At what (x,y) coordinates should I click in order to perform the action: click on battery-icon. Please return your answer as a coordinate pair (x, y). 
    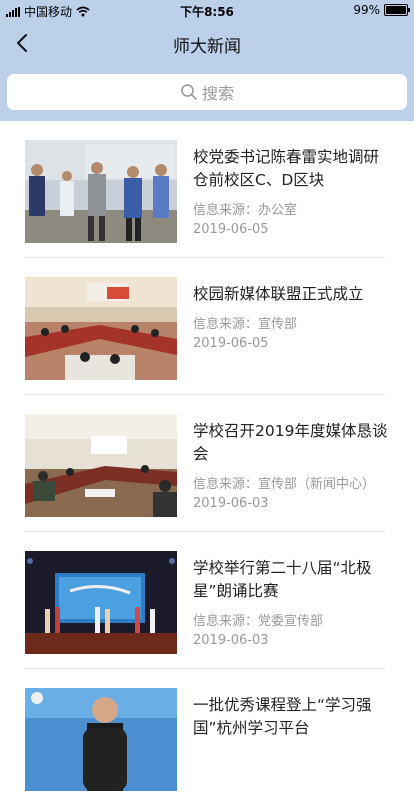
    Looking at the image, I should click on (397, 10).